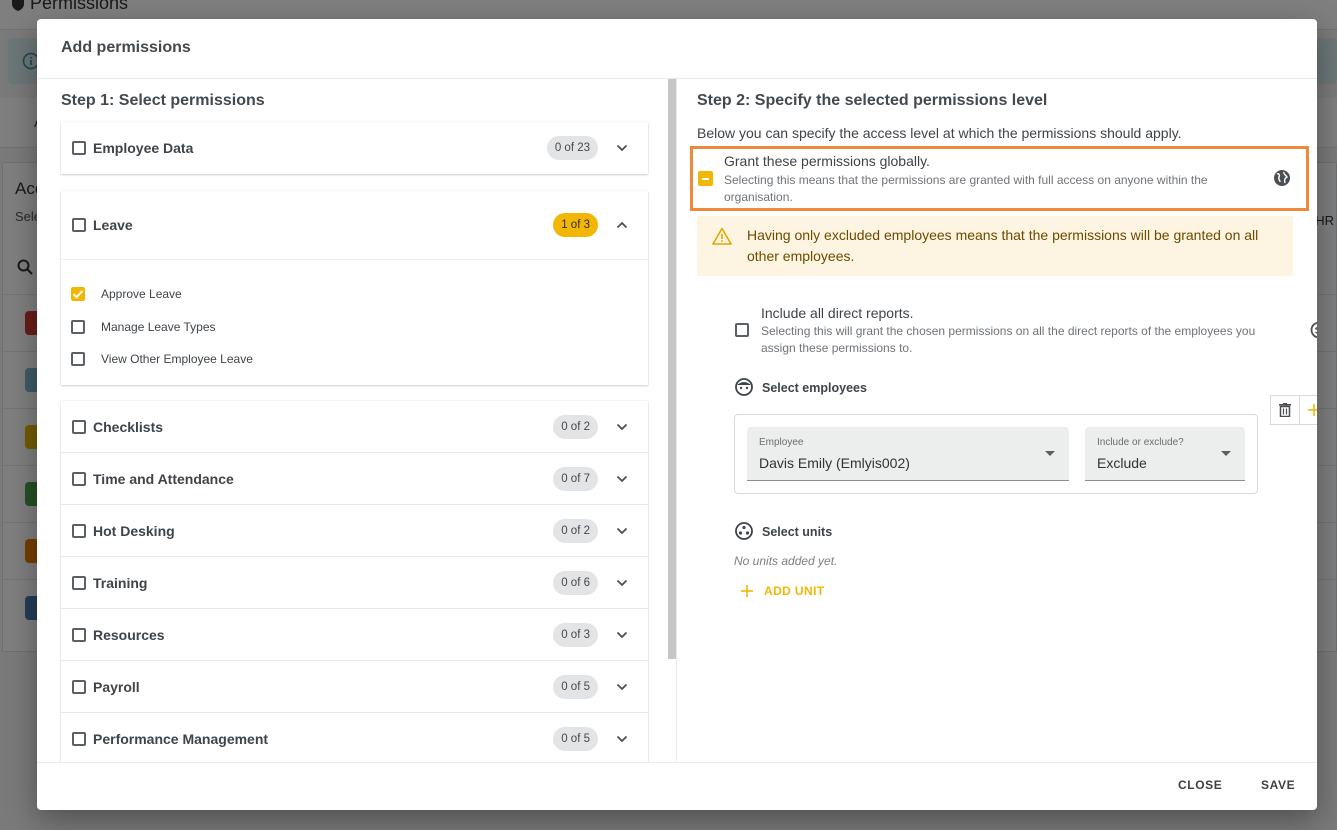 The width and height of the screenshot is (1337, 830). What do you see at coordinates (572, 148) in the screenshot?
I see `count-badge: 0 of 23` at bounding box center [572, 148].